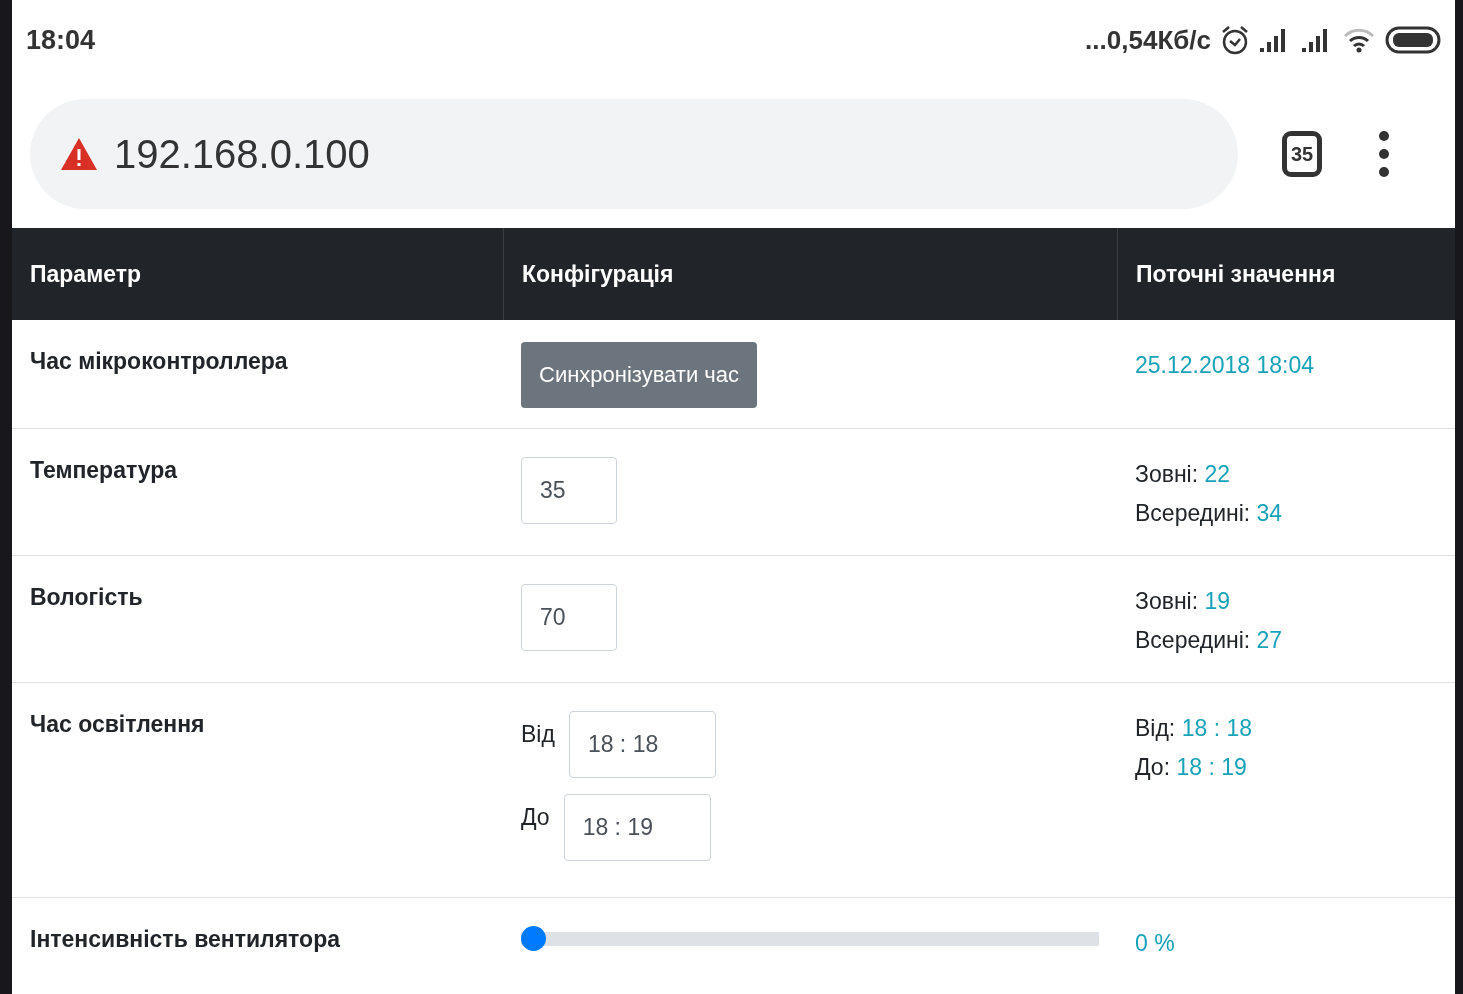 This screenshot has width=1463, height=994. What do you see at coordinates (104, 470) in the screenshot?
I see `parameter-name: Температура` at bounding box center [104, 470].